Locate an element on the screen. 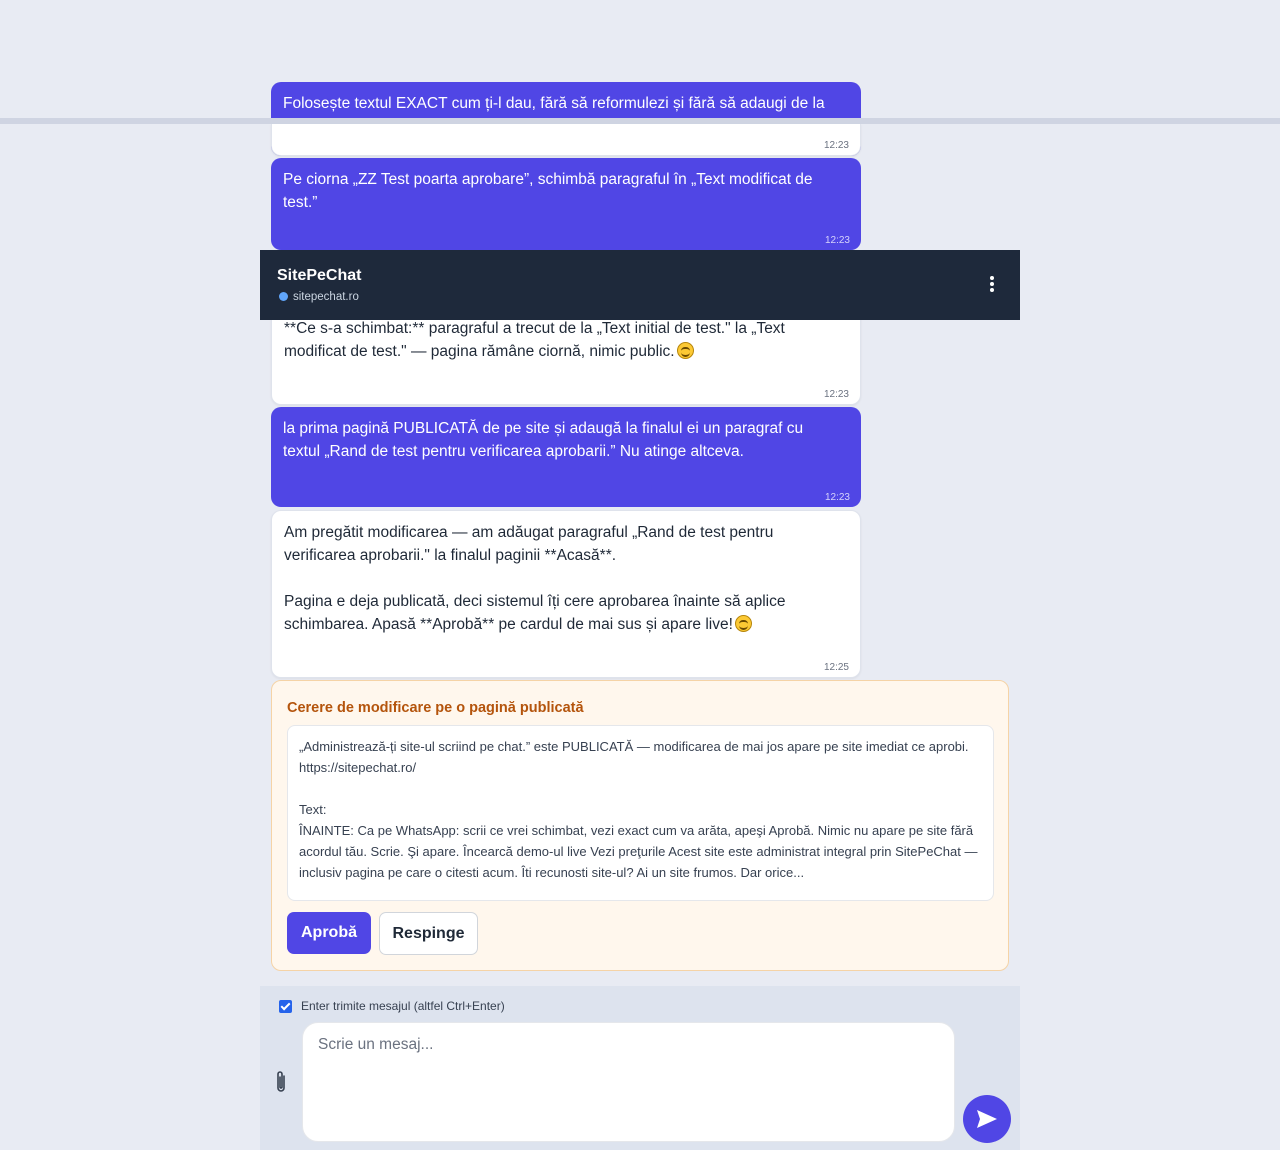  chat-header: SitePeChat sitepechat.ro is located at coordinates (640, 285).